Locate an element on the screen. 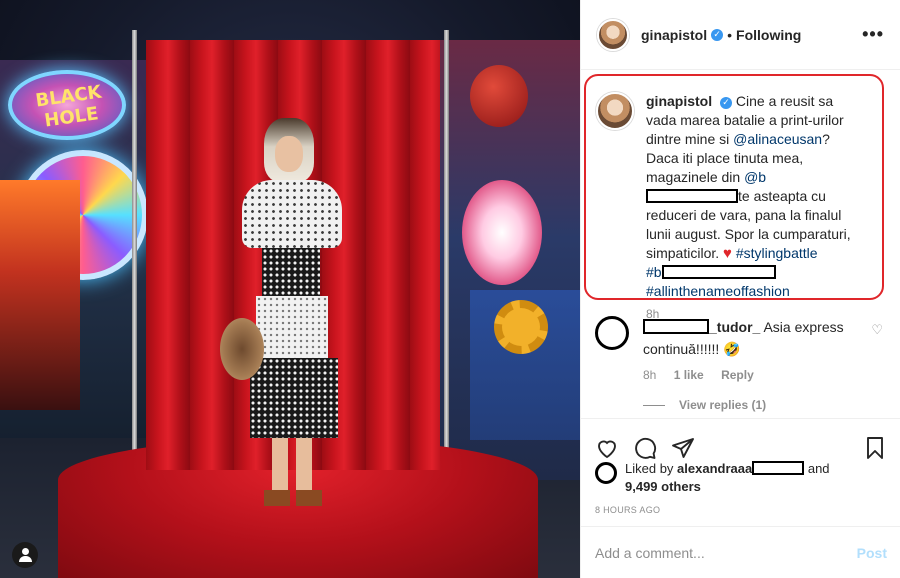 This screenshot has width=900, height=578. commenter-username: _tudor_ is located at coordinates (734, 327).